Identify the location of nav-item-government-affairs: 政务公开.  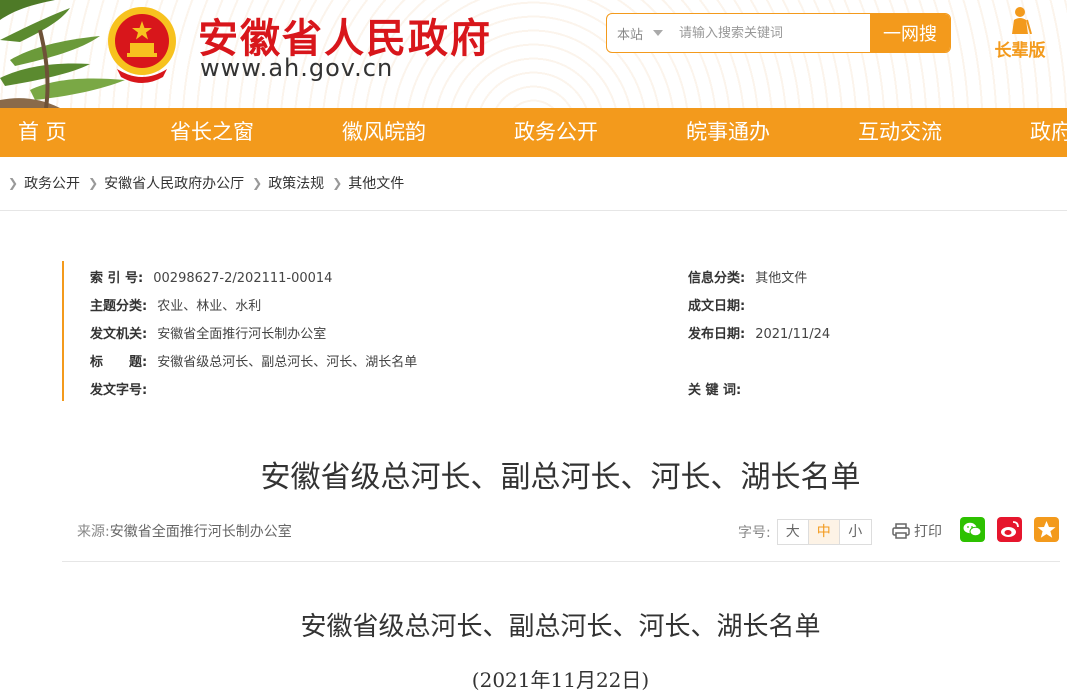
(556, 132).